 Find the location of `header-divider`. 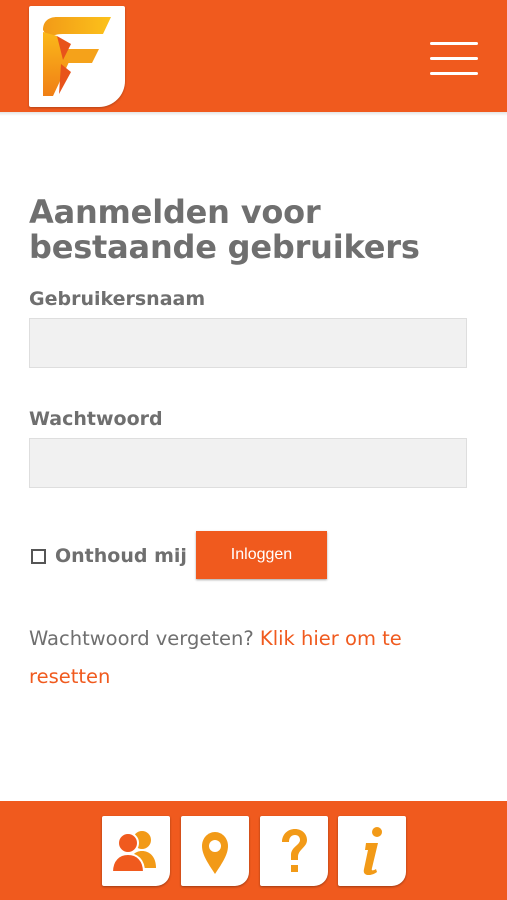

header-divider is located at coordinates (253, 114).